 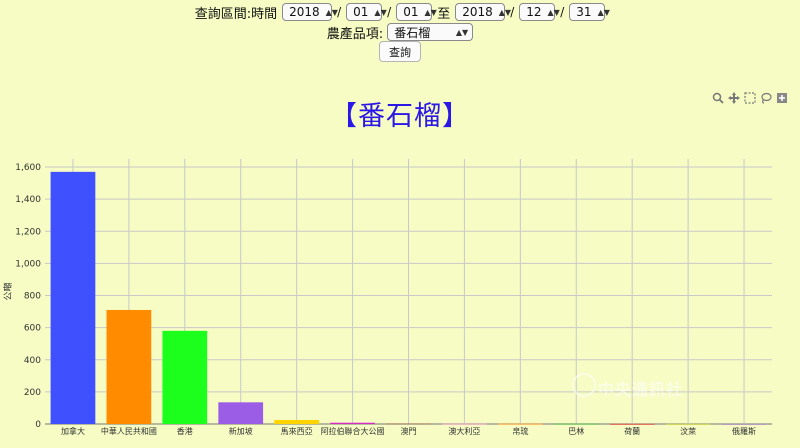 I want to click on x-tick-label: 馬來西亞, so click(x=297, y=431).